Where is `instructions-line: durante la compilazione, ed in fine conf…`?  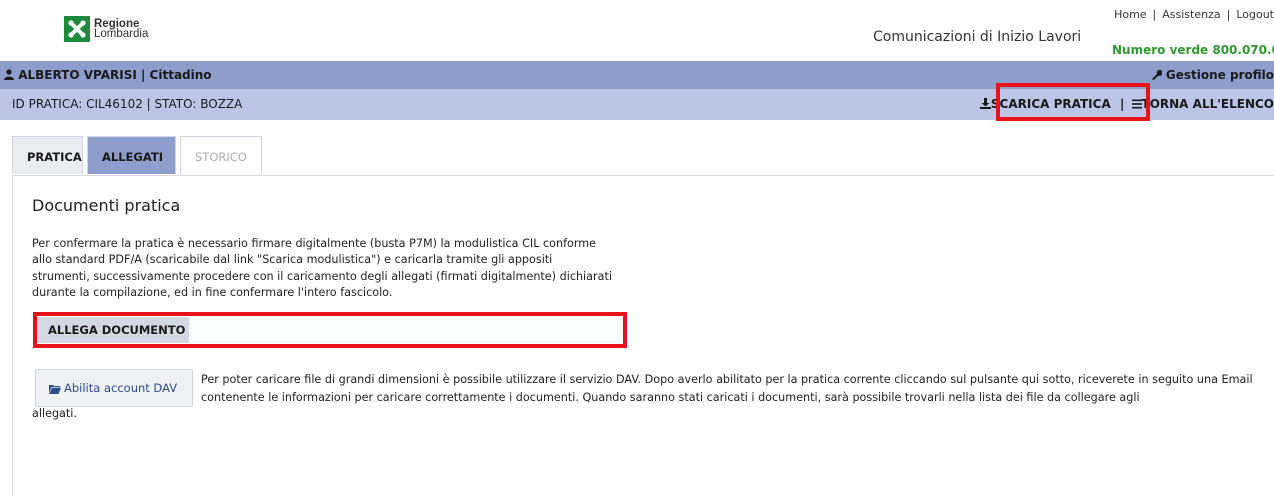 instructions-line: durante la compilazione, ed in fine conf… is located at coordinates (212, 292).